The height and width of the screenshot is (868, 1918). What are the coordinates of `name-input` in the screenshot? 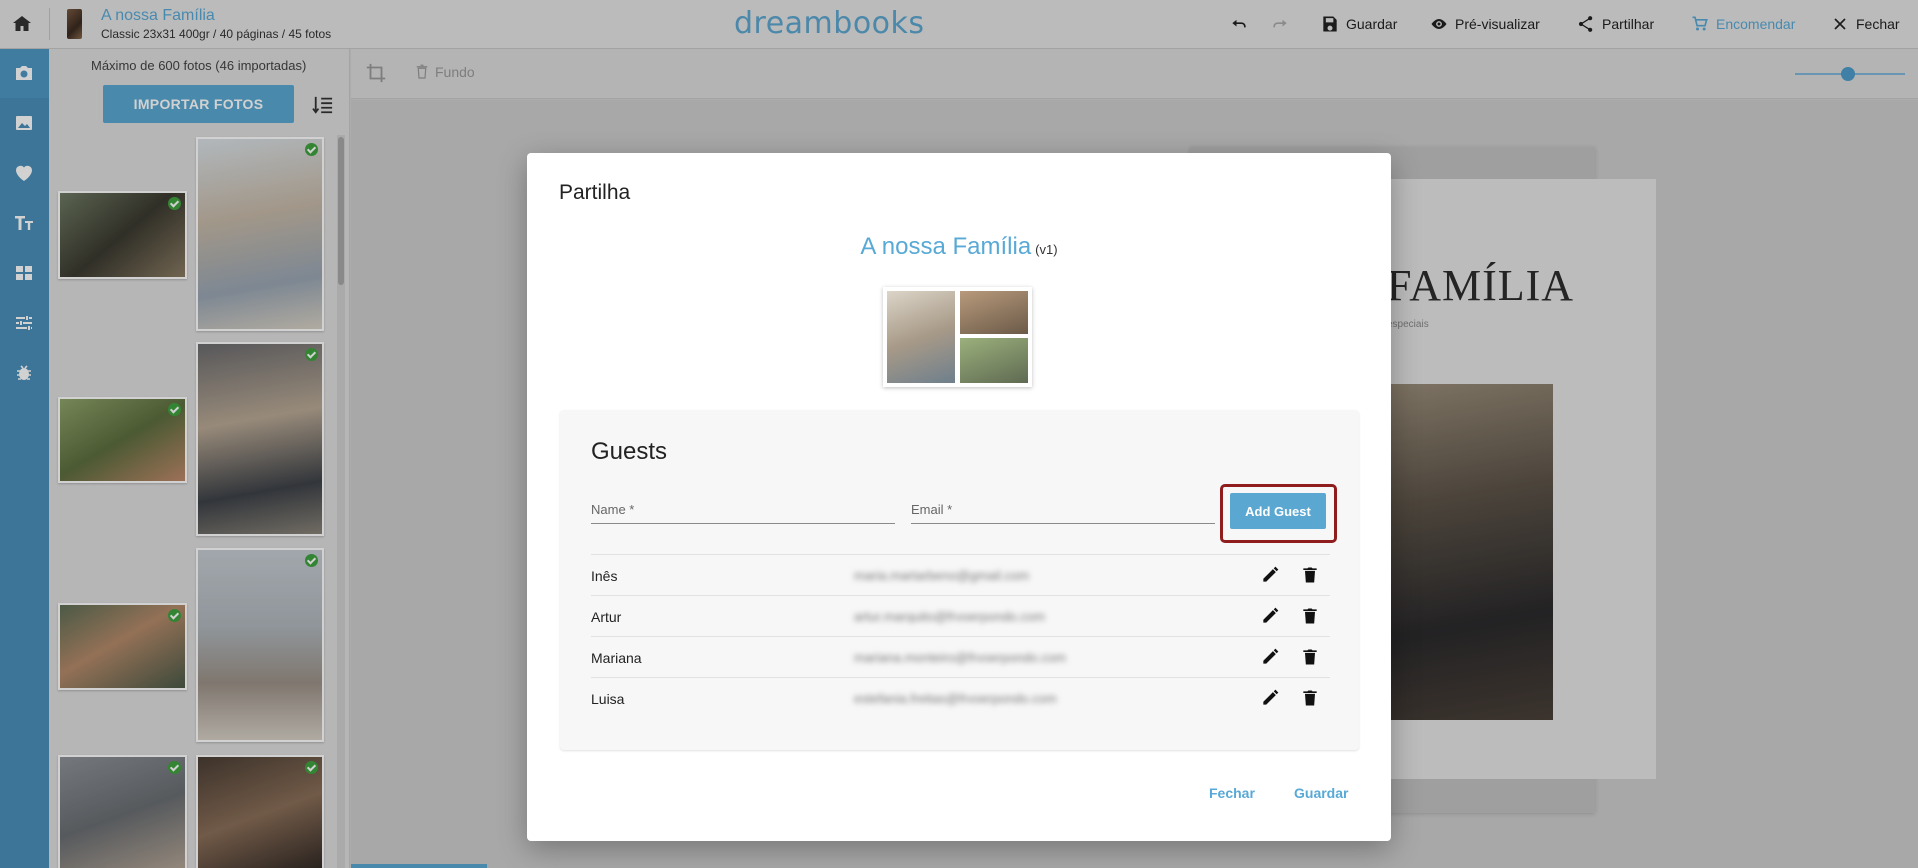 It's located at (743, 505).